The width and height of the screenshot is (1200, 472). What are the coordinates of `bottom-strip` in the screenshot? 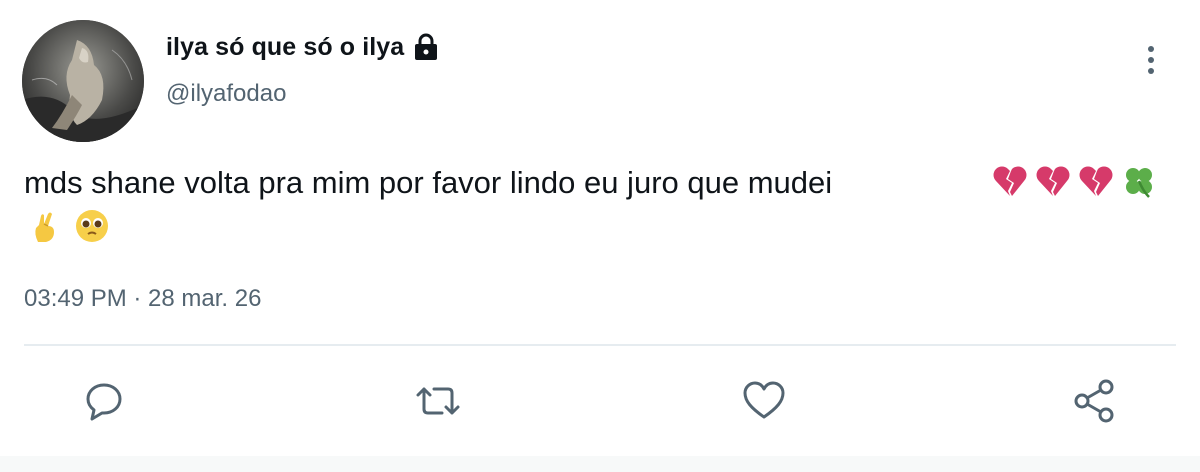 It's located at (600, 464).